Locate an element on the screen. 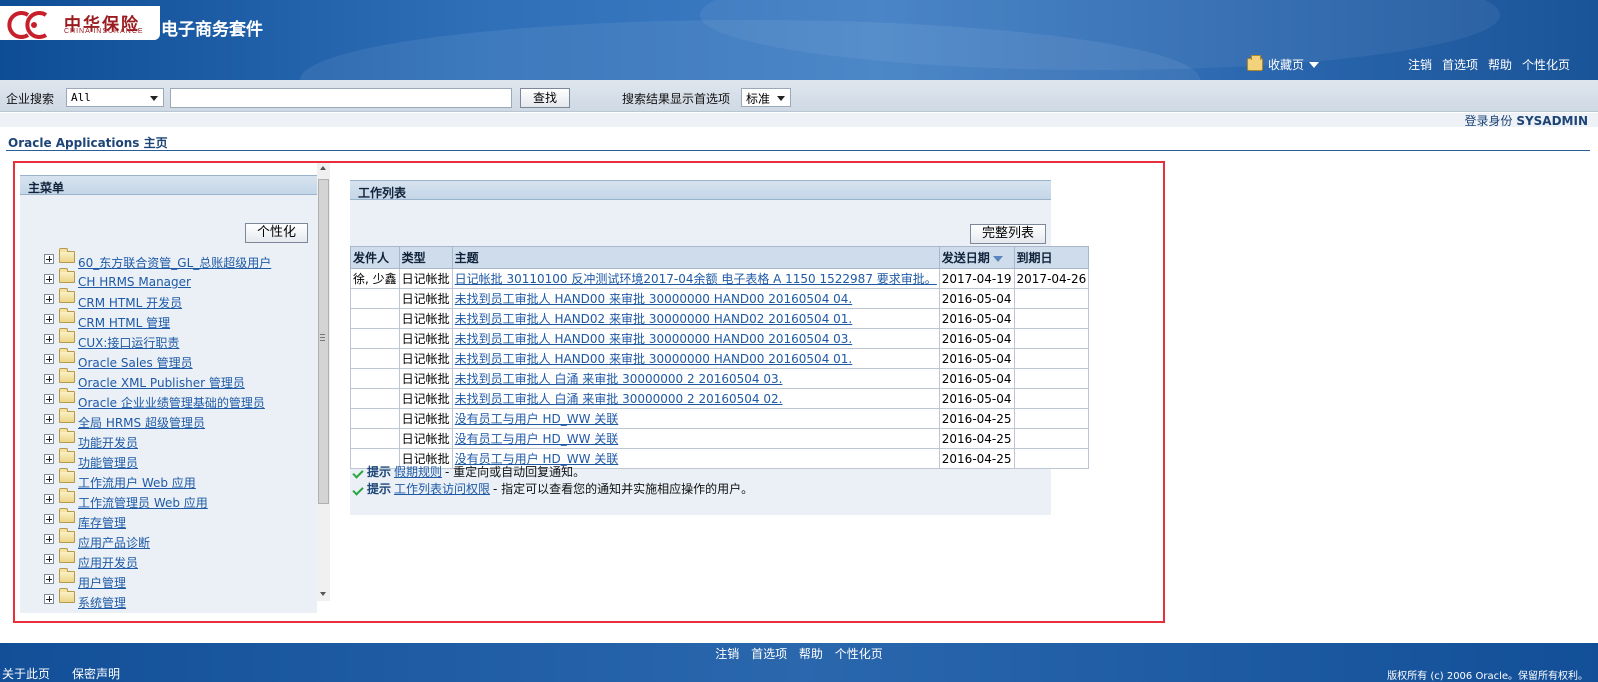 The width and height of the screenshot is (1598, 682). footer-links: 注销 首选项 帮助 个性化页 is located at coordinates (799, 653).